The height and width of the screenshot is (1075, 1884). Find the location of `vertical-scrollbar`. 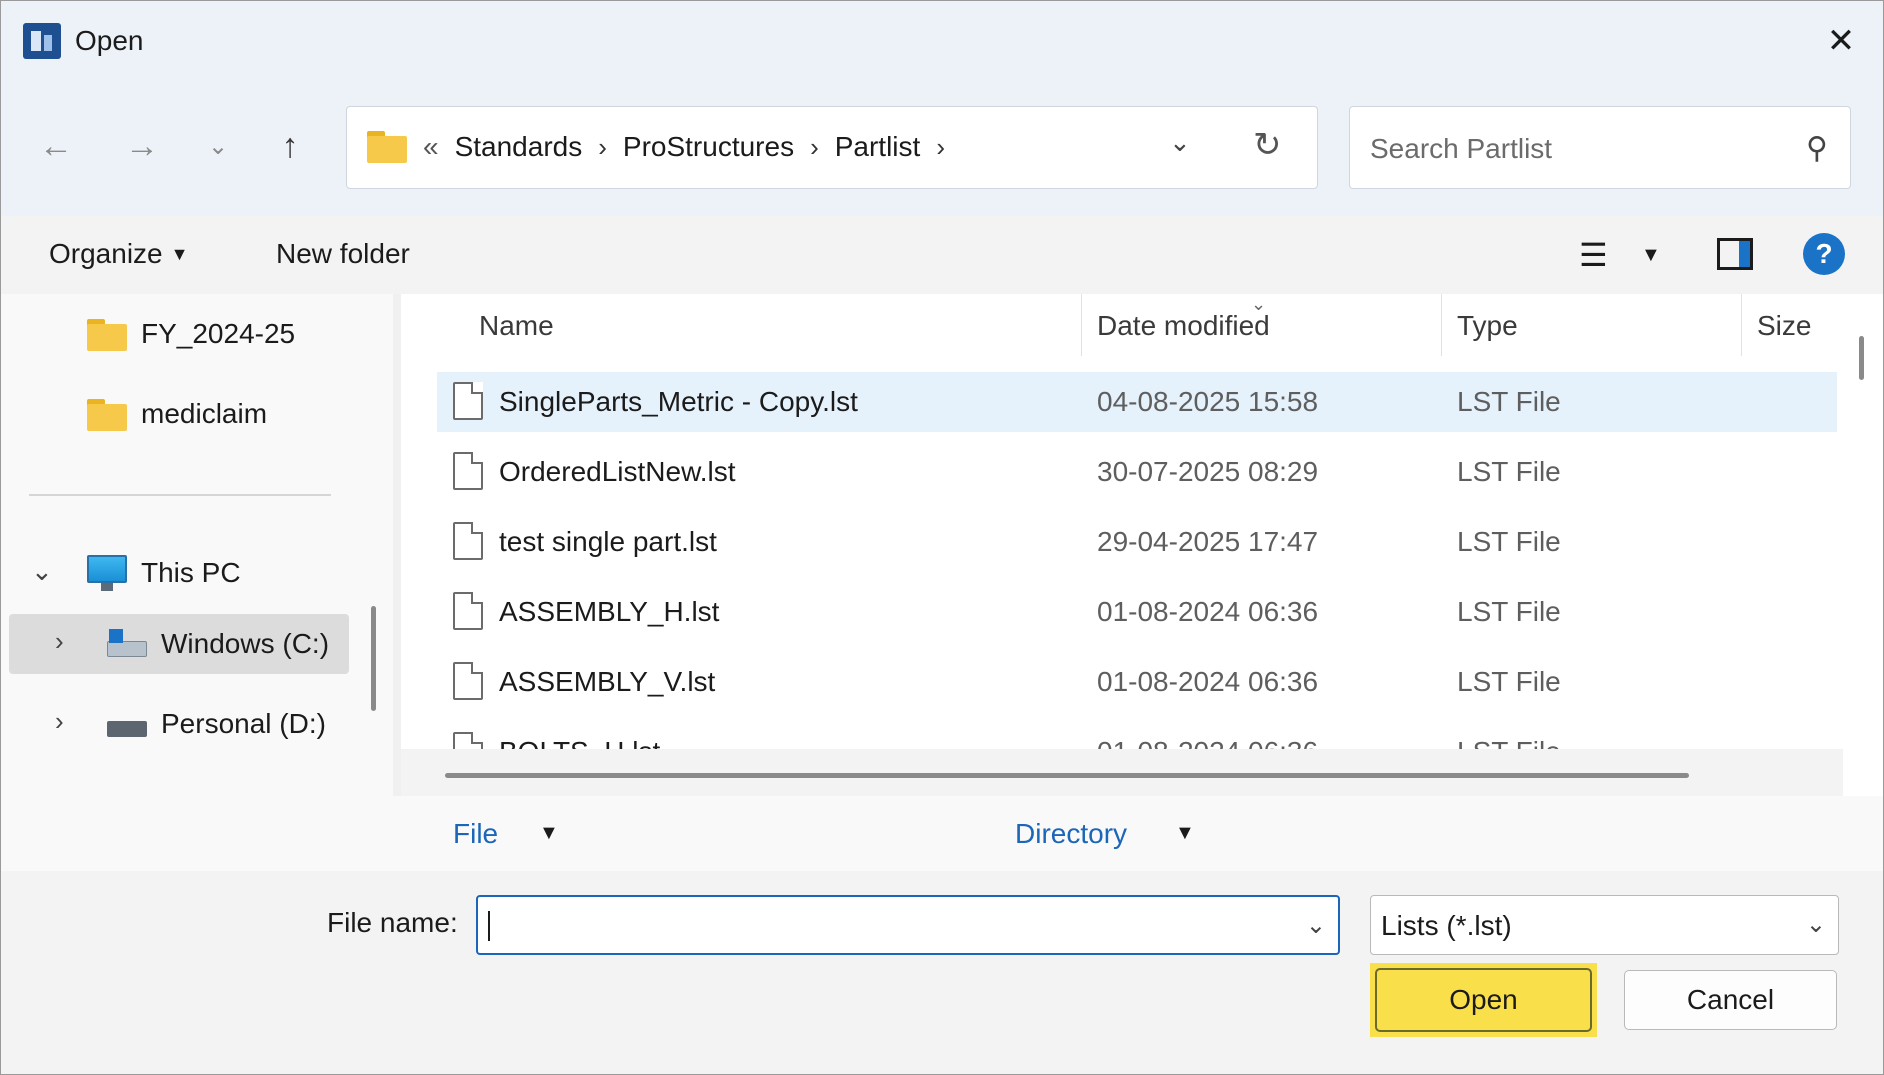

vertical-scrollbar is located at coordinates (1861, 358).